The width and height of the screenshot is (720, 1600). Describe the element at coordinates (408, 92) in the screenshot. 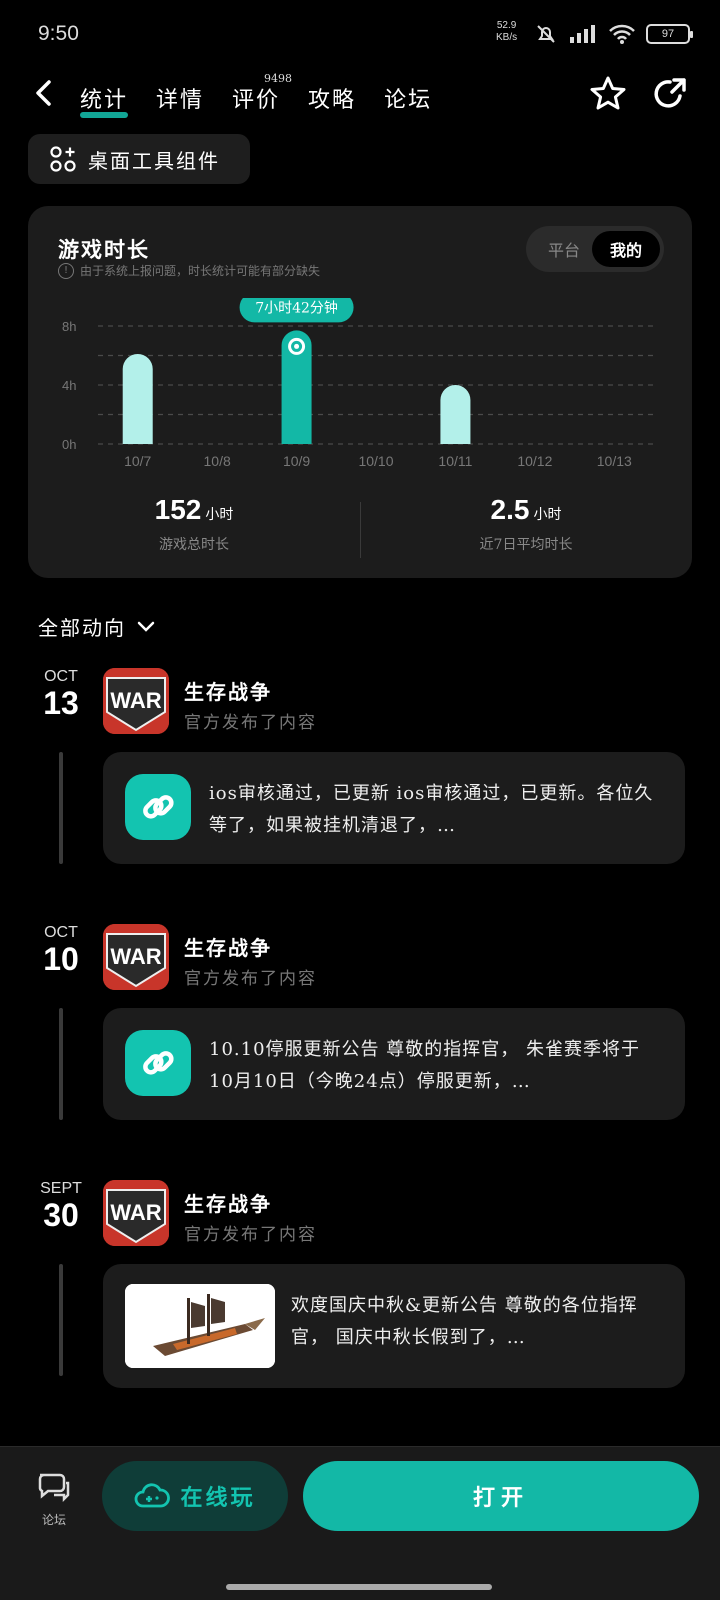

I see `tab-forum: 论坛` at that location.